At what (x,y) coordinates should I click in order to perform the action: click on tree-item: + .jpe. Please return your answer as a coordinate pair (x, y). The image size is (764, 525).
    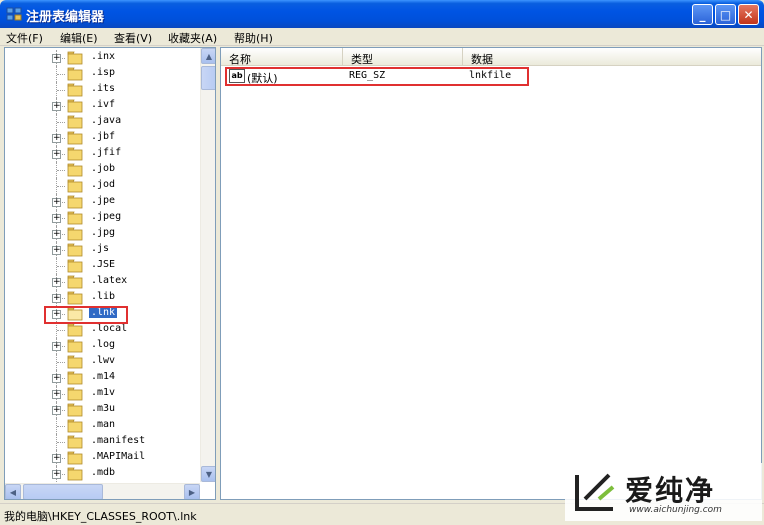
    Looking at the image, I should click on (102, 202).